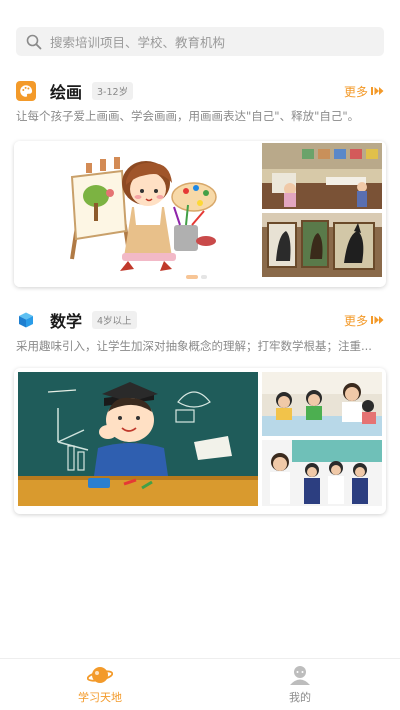  I want to click on carousel-dot, so click(204, 277).